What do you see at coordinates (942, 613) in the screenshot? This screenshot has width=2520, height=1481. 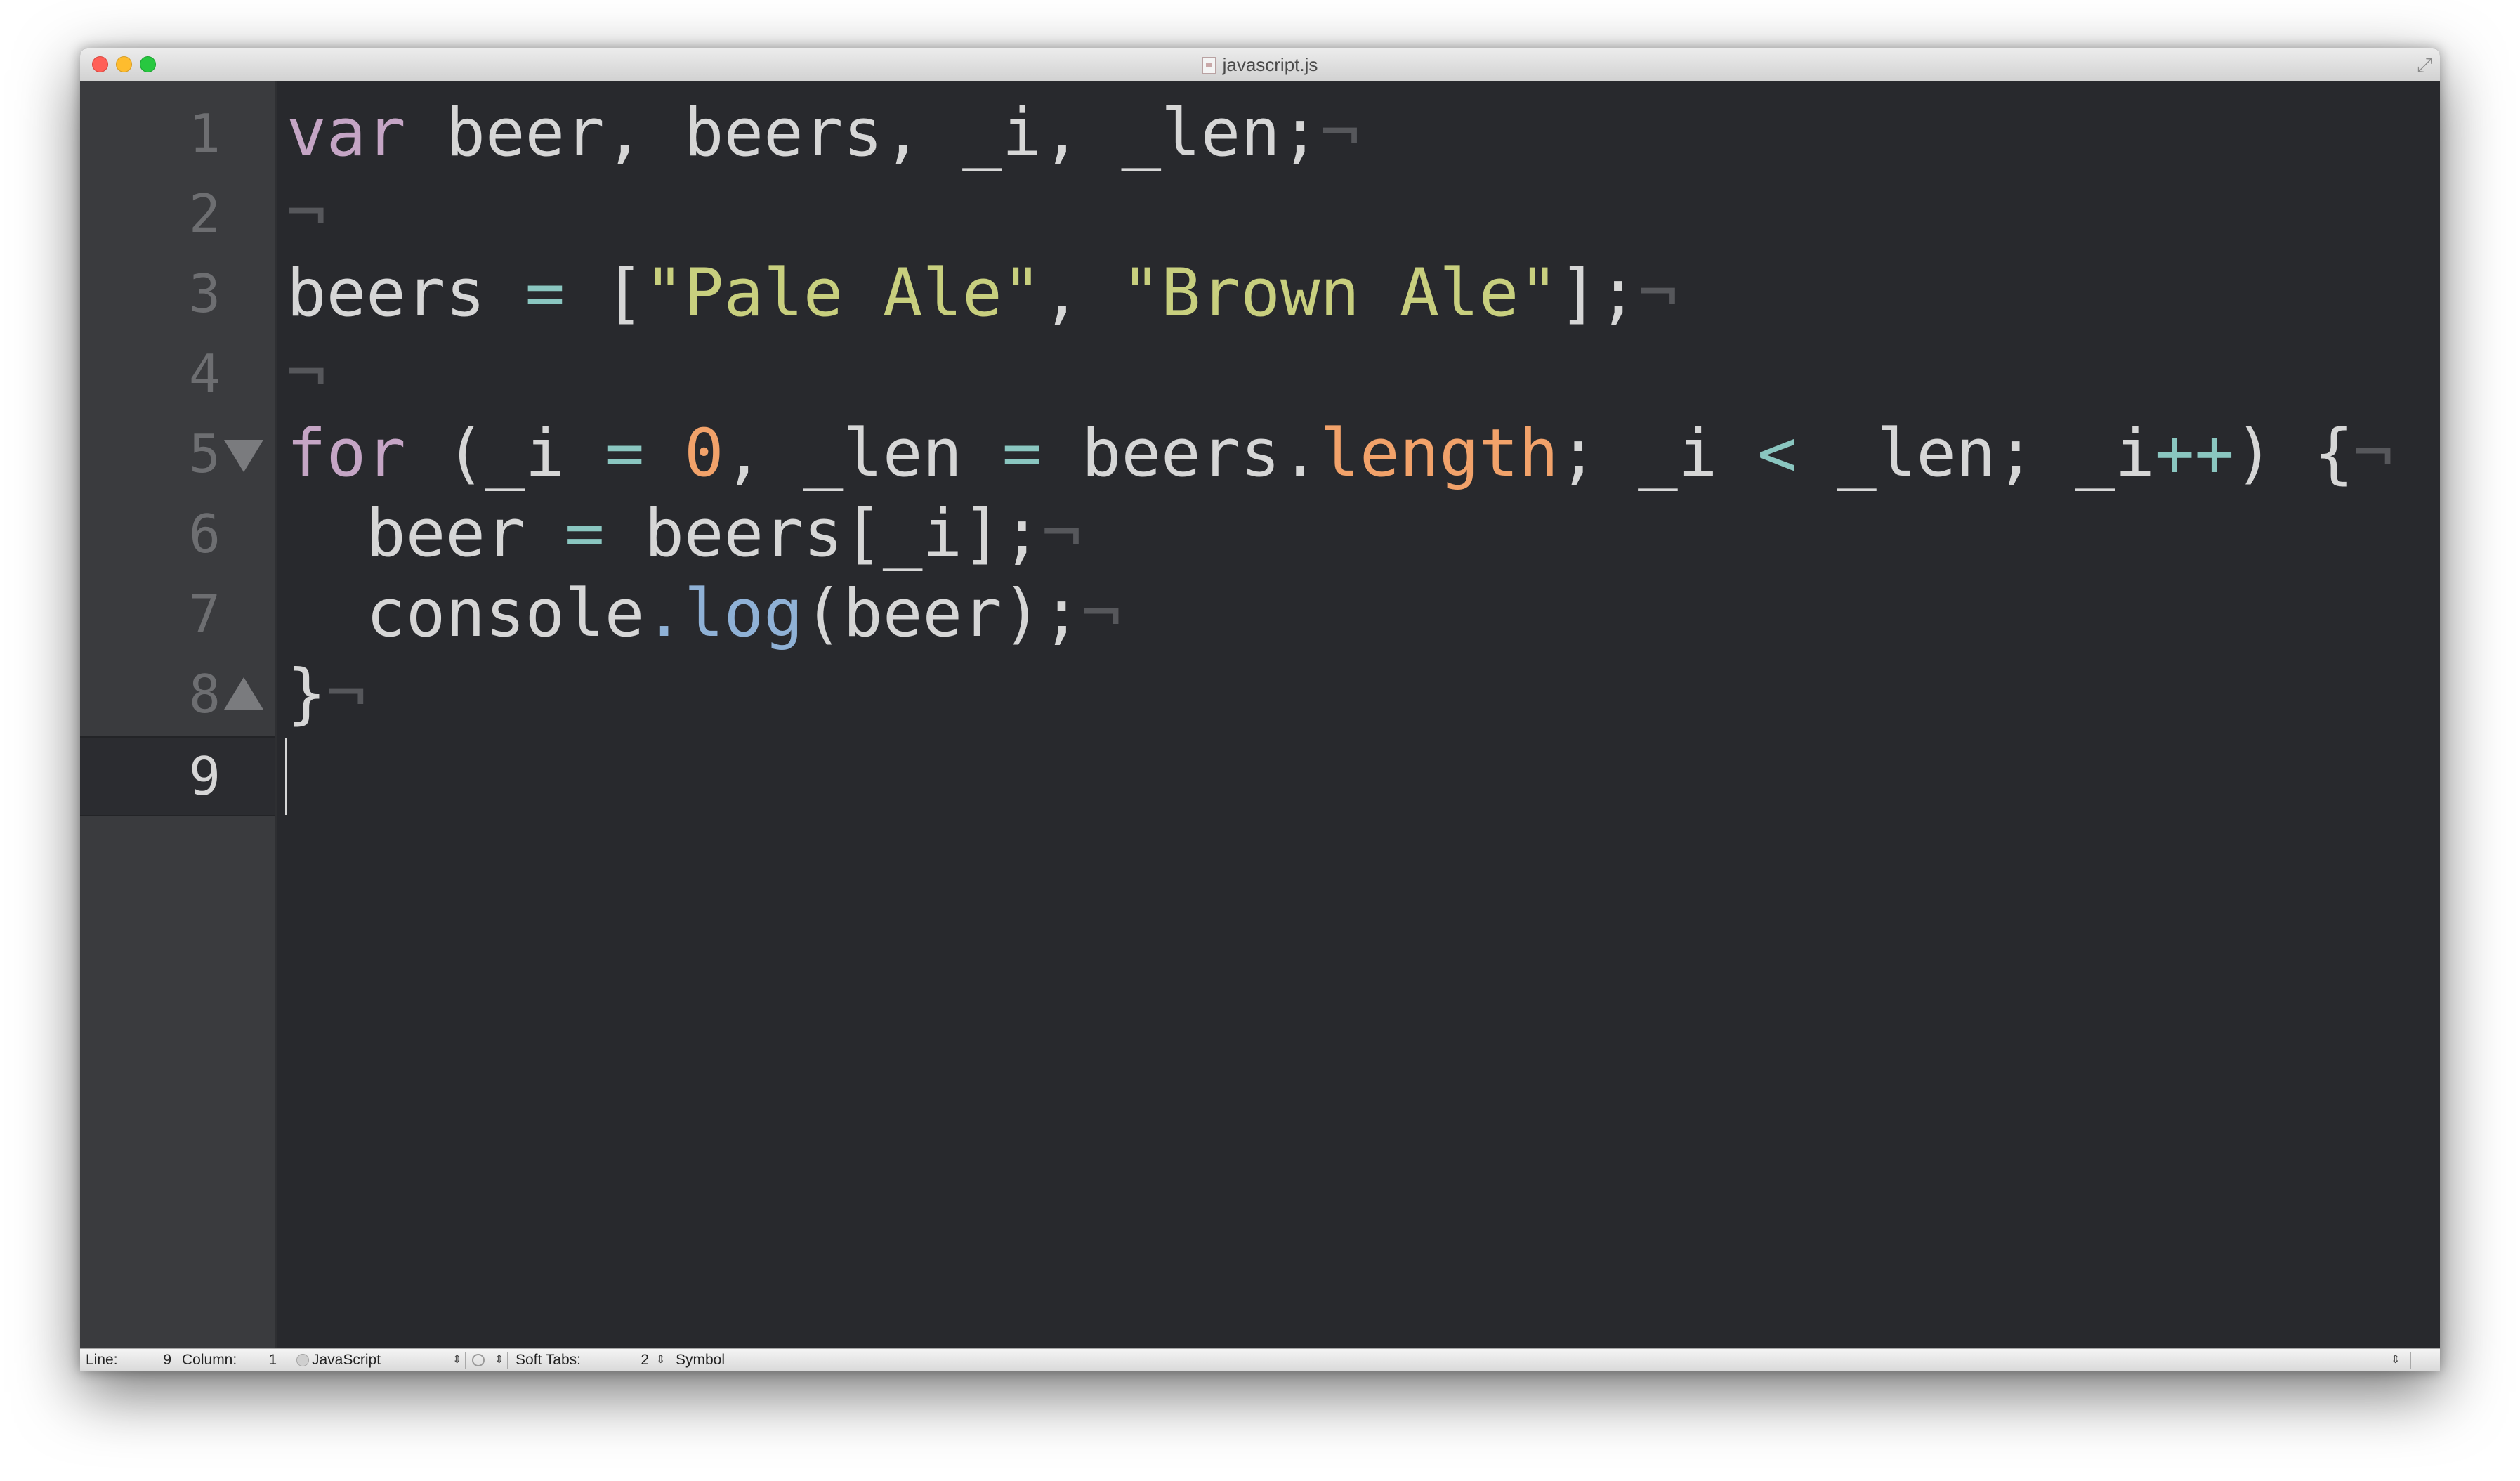 I see `code-token: (beer);` at bounding box center [942, 613].